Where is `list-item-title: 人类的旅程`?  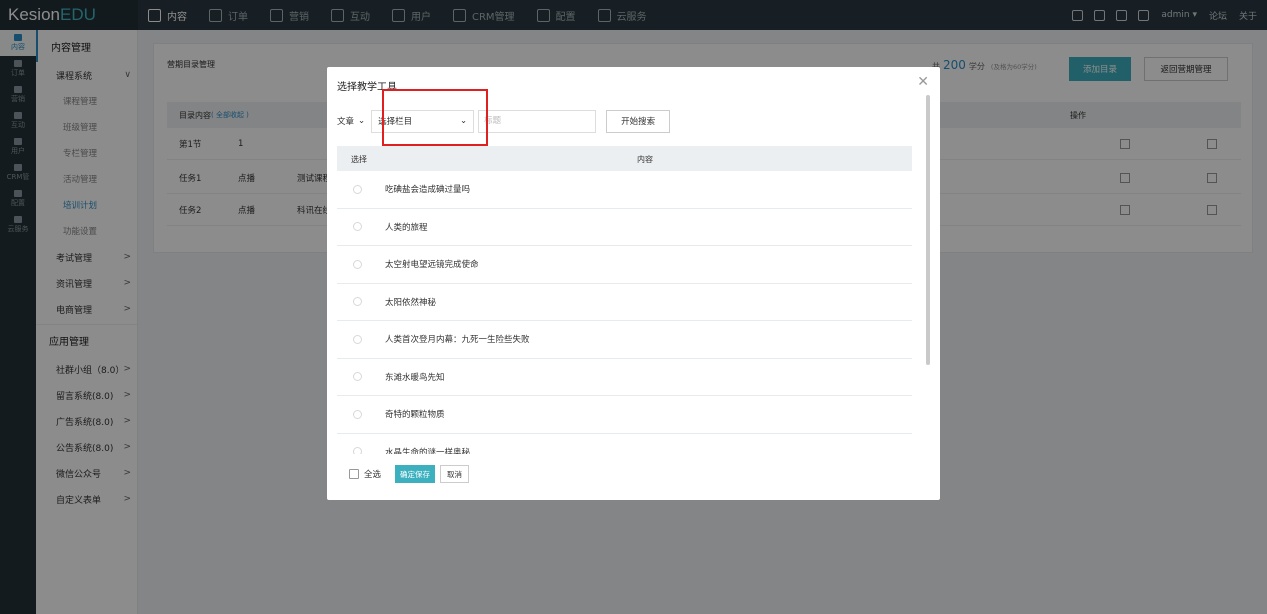 list-item-title: 人类的旅程 is located at coordinates (406, 227).